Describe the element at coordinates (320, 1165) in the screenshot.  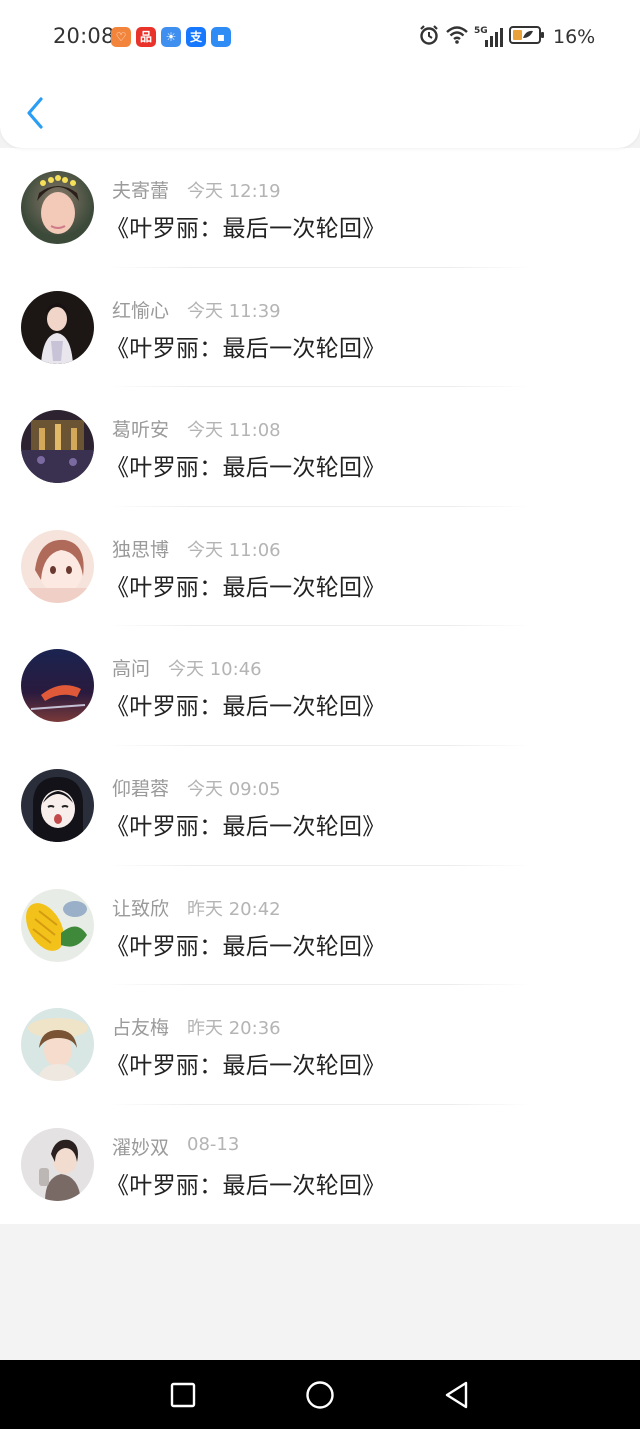
I see `conversation-item: 濯妙双 08-13 《叶罗丽：最后一次轮回》` at that location.